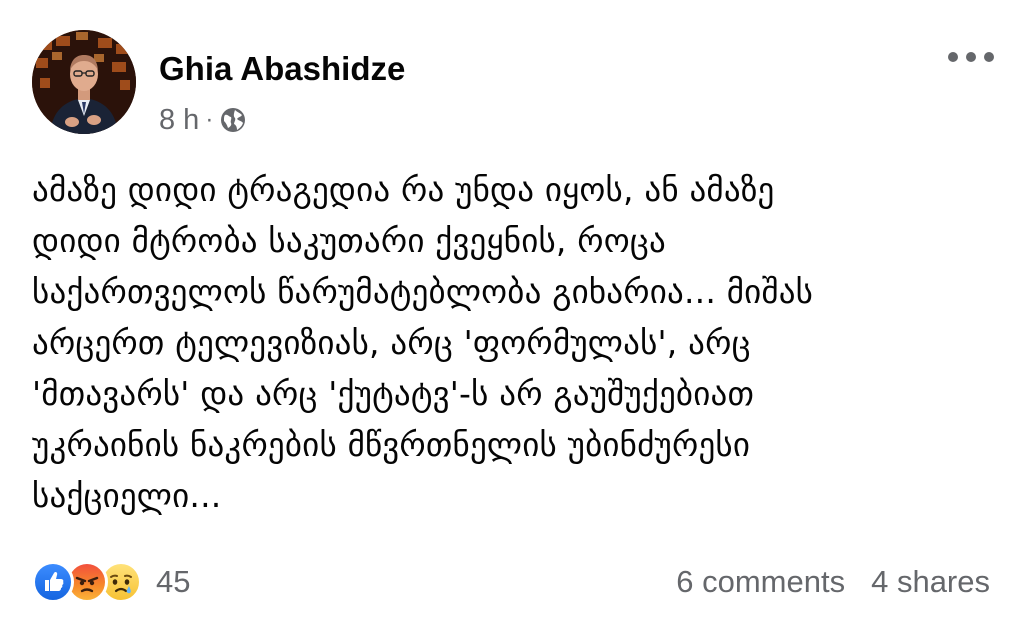  What do you see at coordinates (203, 120) in the screenshot?
I see `post-meta: 8 h ·` at bounding box center [203, 120].